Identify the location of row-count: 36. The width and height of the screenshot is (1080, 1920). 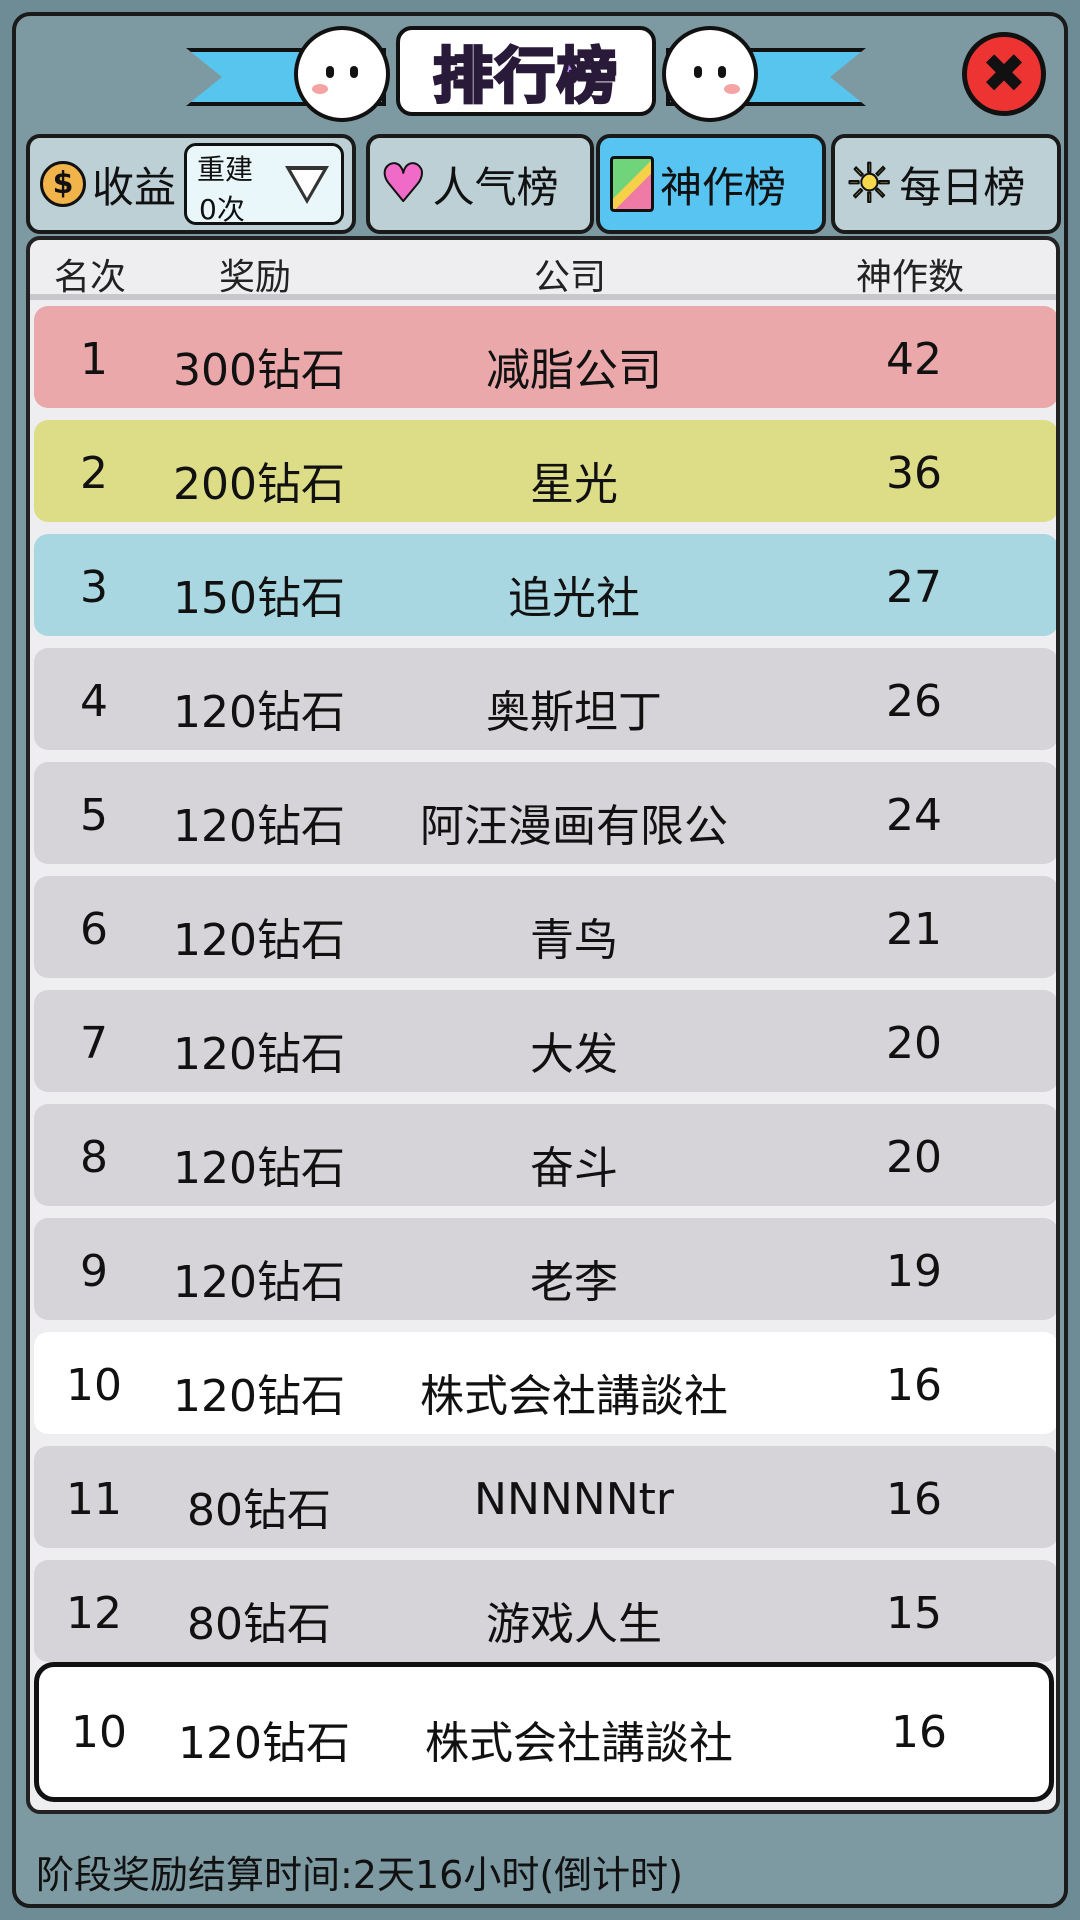
(914, 473).